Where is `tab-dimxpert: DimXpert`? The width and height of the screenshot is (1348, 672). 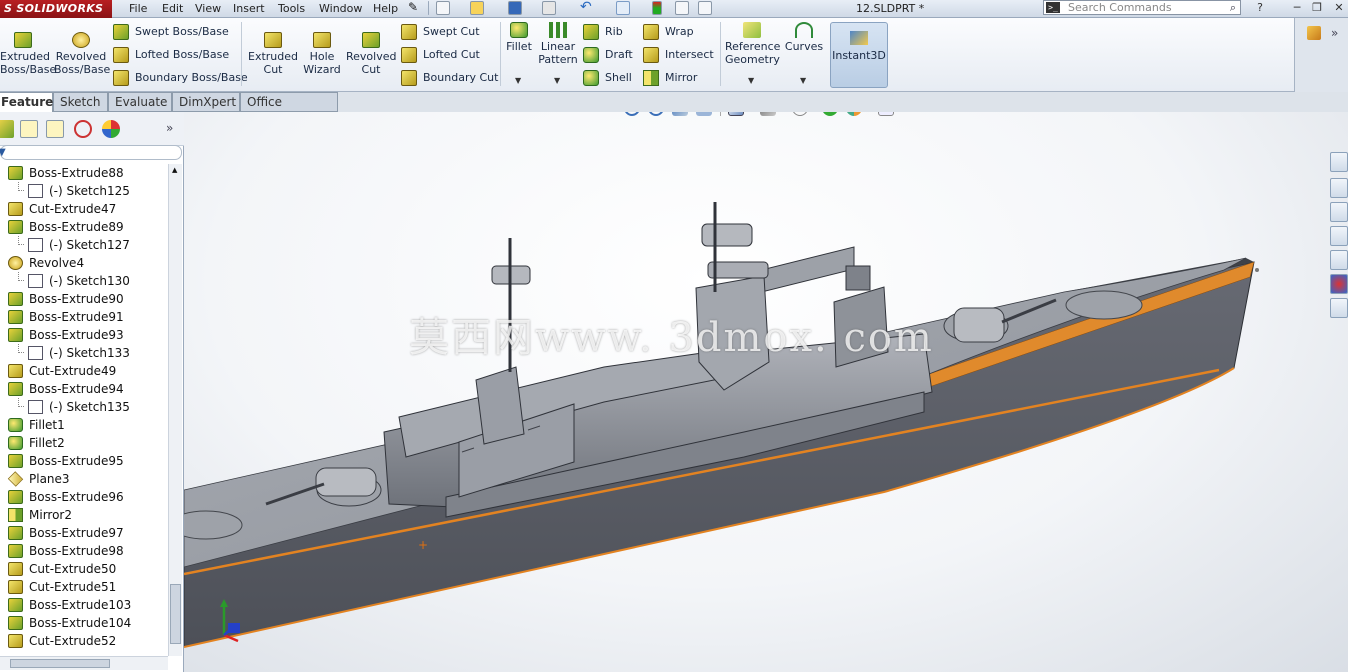
tab-dimxpert: DimXpert is located at coordinates (206, 102).